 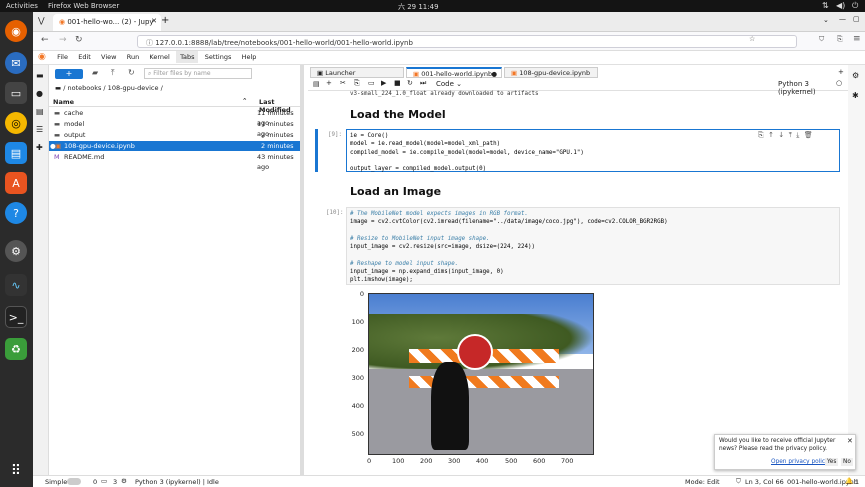 I want to click on simple-mode-toggle, so click(x=74, y=481).